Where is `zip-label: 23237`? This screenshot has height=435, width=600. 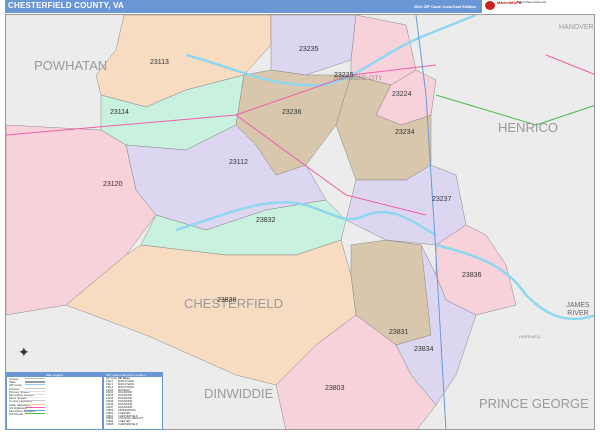 zip-label: 23237 is located at coordinates (442, 199).